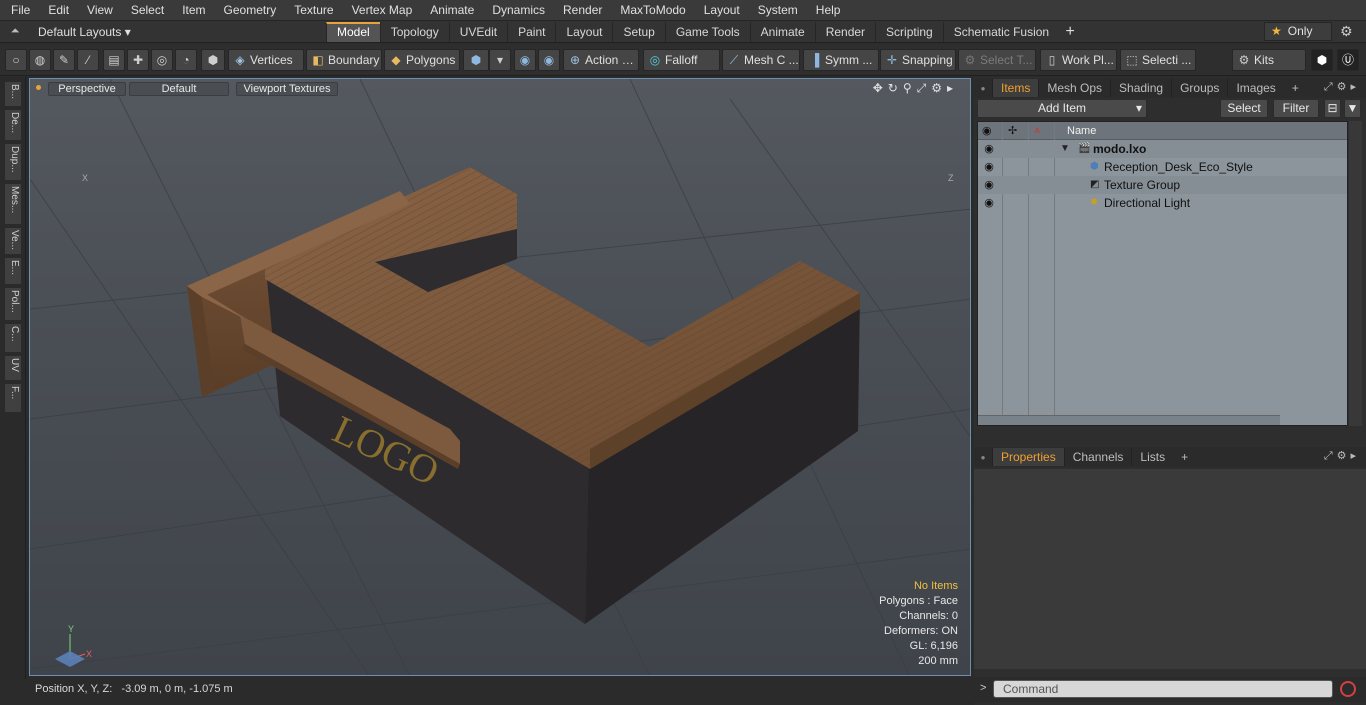  What do you see at coordinates (145, 10) in the screenshot?
I see `menu-select: Select` at bounding box center [145, 10].